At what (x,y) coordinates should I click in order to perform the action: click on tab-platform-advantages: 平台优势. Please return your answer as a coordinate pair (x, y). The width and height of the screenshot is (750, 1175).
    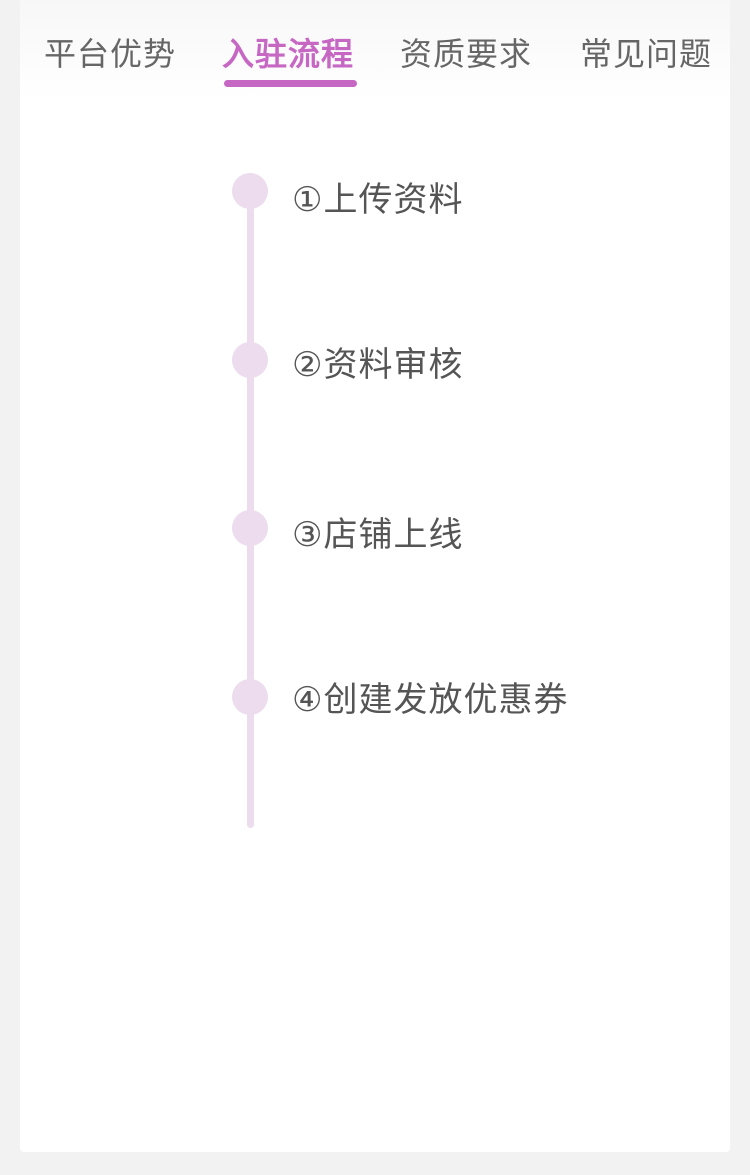
    Looking at the image, I should click on (110, 54).